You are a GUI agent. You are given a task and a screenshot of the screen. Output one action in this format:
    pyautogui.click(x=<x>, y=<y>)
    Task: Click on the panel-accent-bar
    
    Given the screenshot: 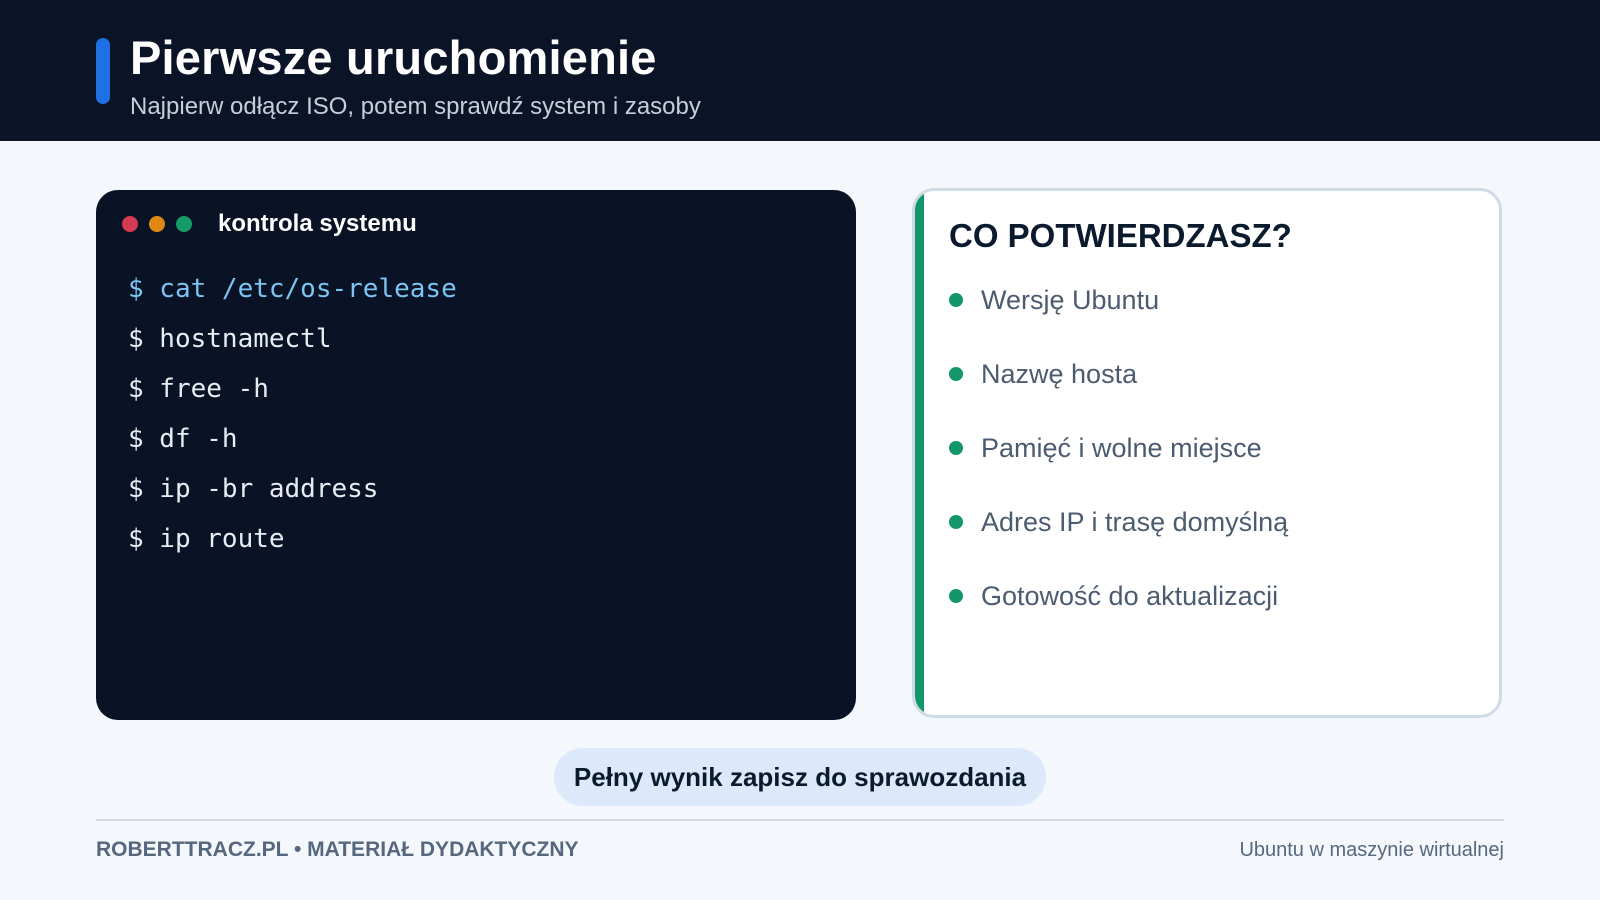 What is the action you would take?
    pyautogui.click(x=919, y=453)
    